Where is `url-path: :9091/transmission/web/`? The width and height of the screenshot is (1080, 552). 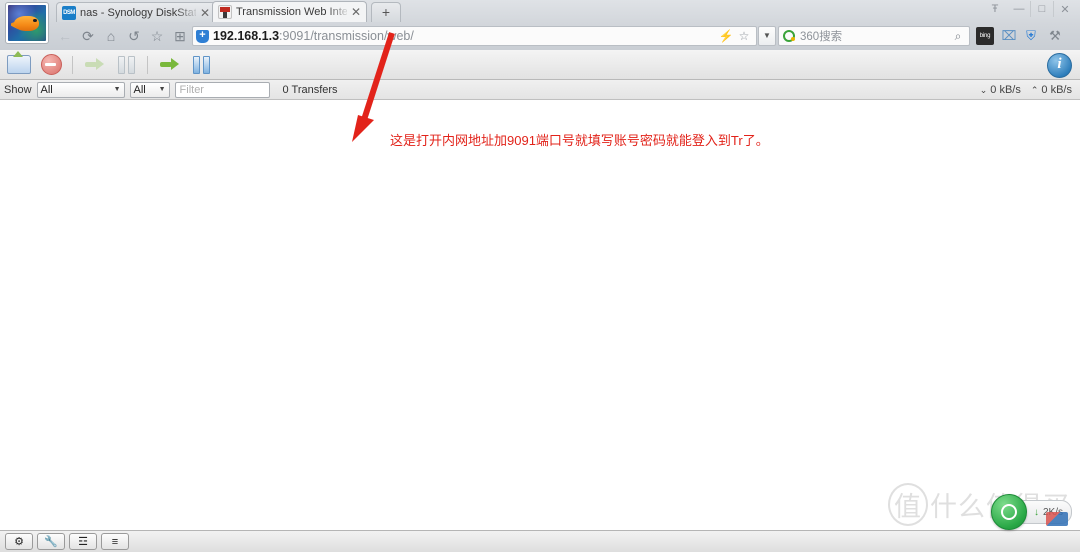 url-path: :9091/transmission/web/ is located at coordinates (346, 36).